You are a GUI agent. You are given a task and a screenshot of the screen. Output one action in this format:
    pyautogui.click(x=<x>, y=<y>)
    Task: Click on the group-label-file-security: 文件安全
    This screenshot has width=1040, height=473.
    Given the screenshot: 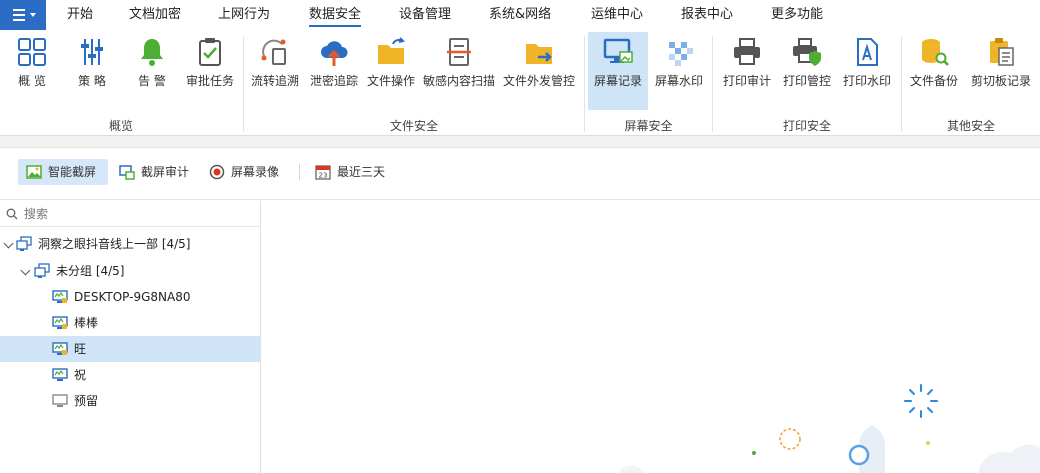 What is the action you would take?
    pyautogui.click(x=413, y=126)
    